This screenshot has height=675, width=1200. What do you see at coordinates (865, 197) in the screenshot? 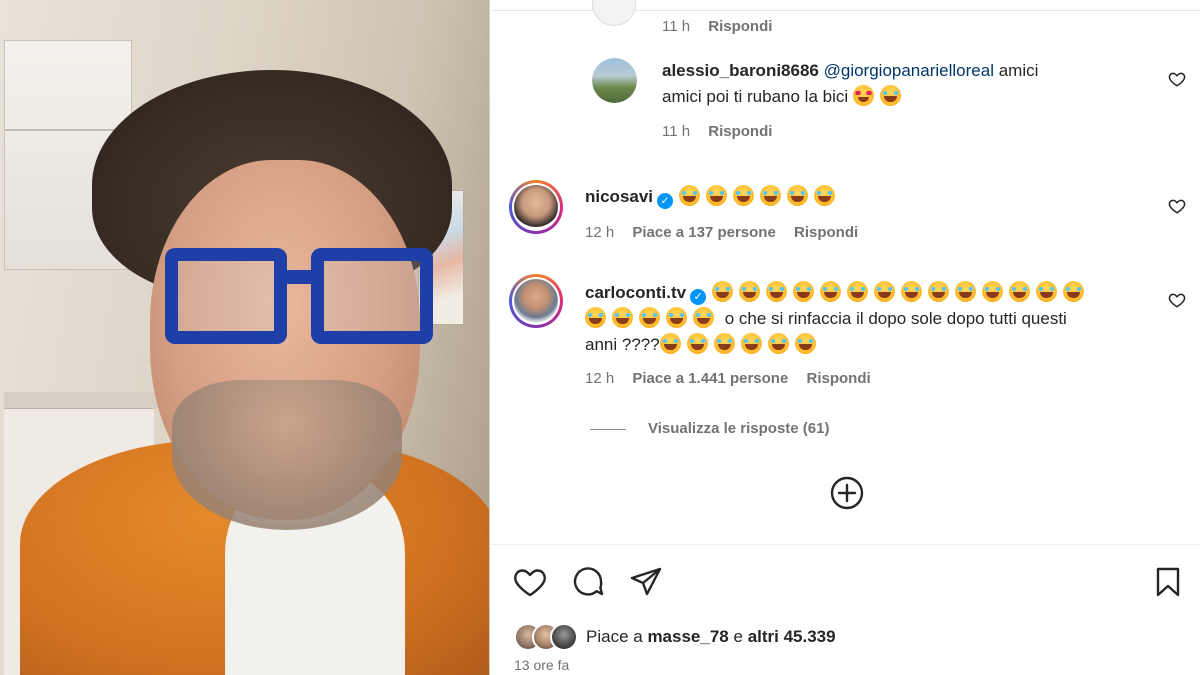
I see `comment-body: nicosavi ✓` at bounding box center [865, 197].